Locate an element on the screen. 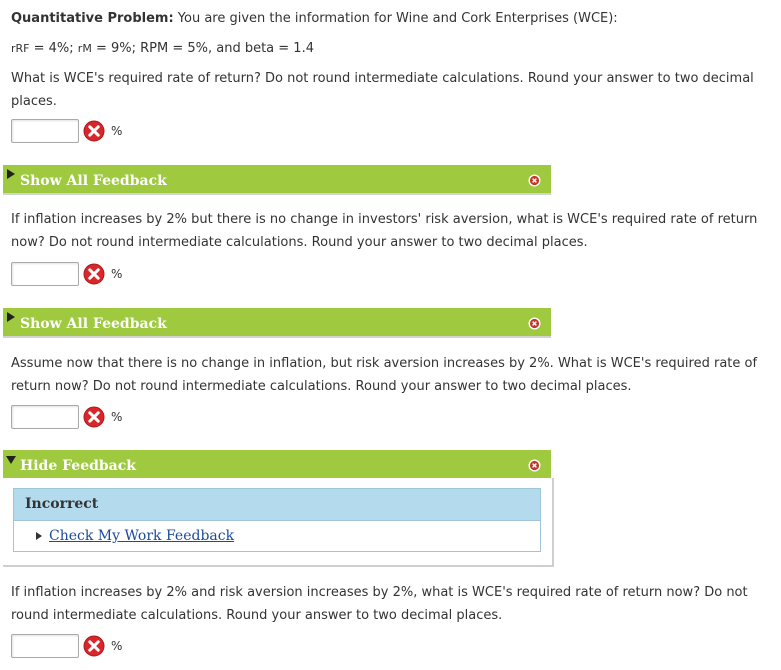  feedback-bar-1: Show All Feedback is located at coordinates (277, 180).